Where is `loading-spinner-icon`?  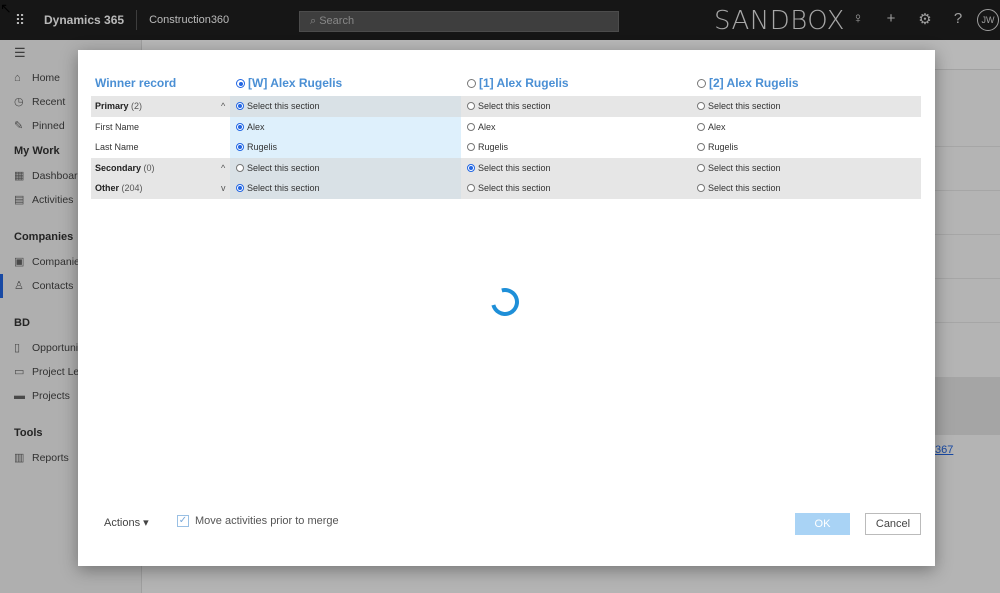
loading-spinner-icon is located at coordinates (505, 302).